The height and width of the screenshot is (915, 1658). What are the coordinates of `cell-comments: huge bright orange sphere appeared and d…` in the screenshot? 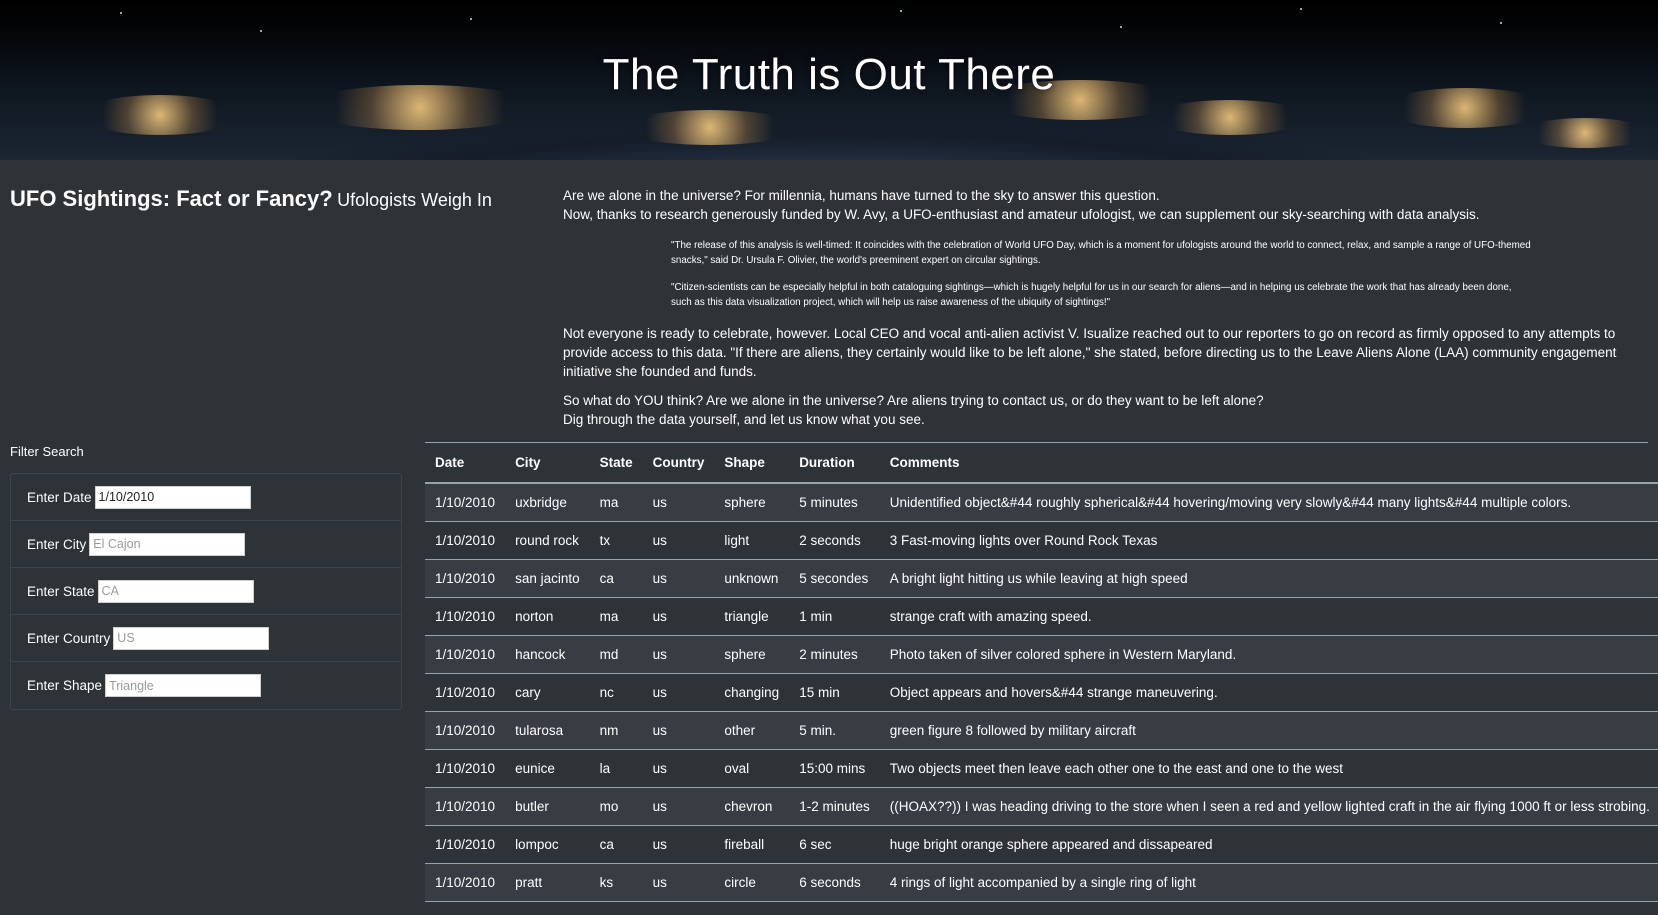 It's located at (1268, 844).